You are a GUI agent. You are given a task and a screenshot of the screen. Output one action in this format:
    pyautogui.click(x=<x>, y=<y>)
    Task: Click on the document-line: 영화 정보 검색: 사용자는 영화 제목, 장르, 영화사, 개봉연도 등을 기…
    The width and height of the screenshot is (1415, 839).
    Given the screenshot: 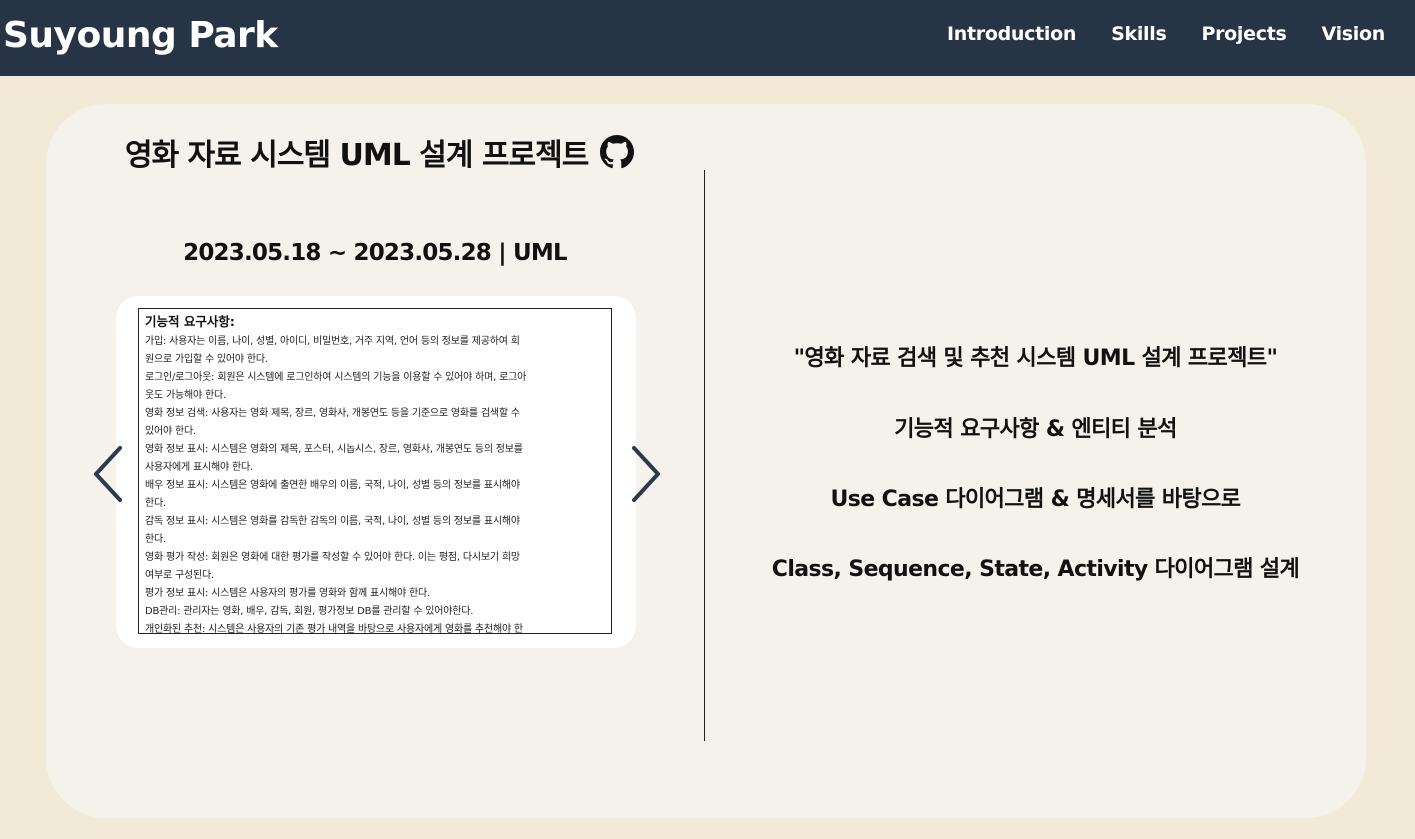 What is the action you would take?
    pyautogui.click(x=332, y=413)
    